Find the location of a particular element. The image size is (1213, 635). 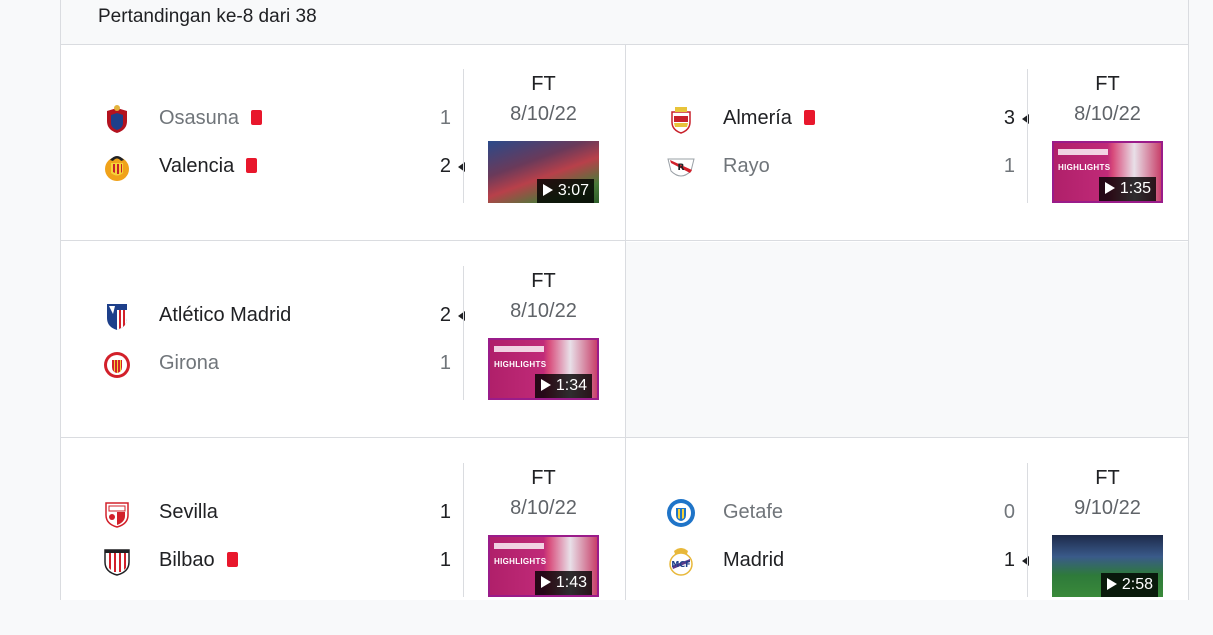

match-date: 9/10/22 is located at coordinates (1107, 508).